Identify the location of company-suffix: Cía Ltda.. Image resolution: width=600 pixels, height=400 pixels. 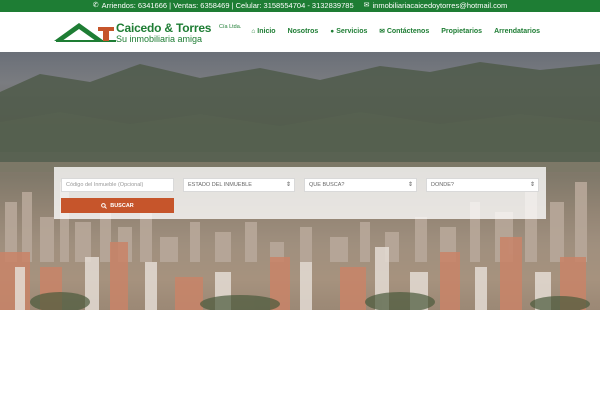
(230, 27).